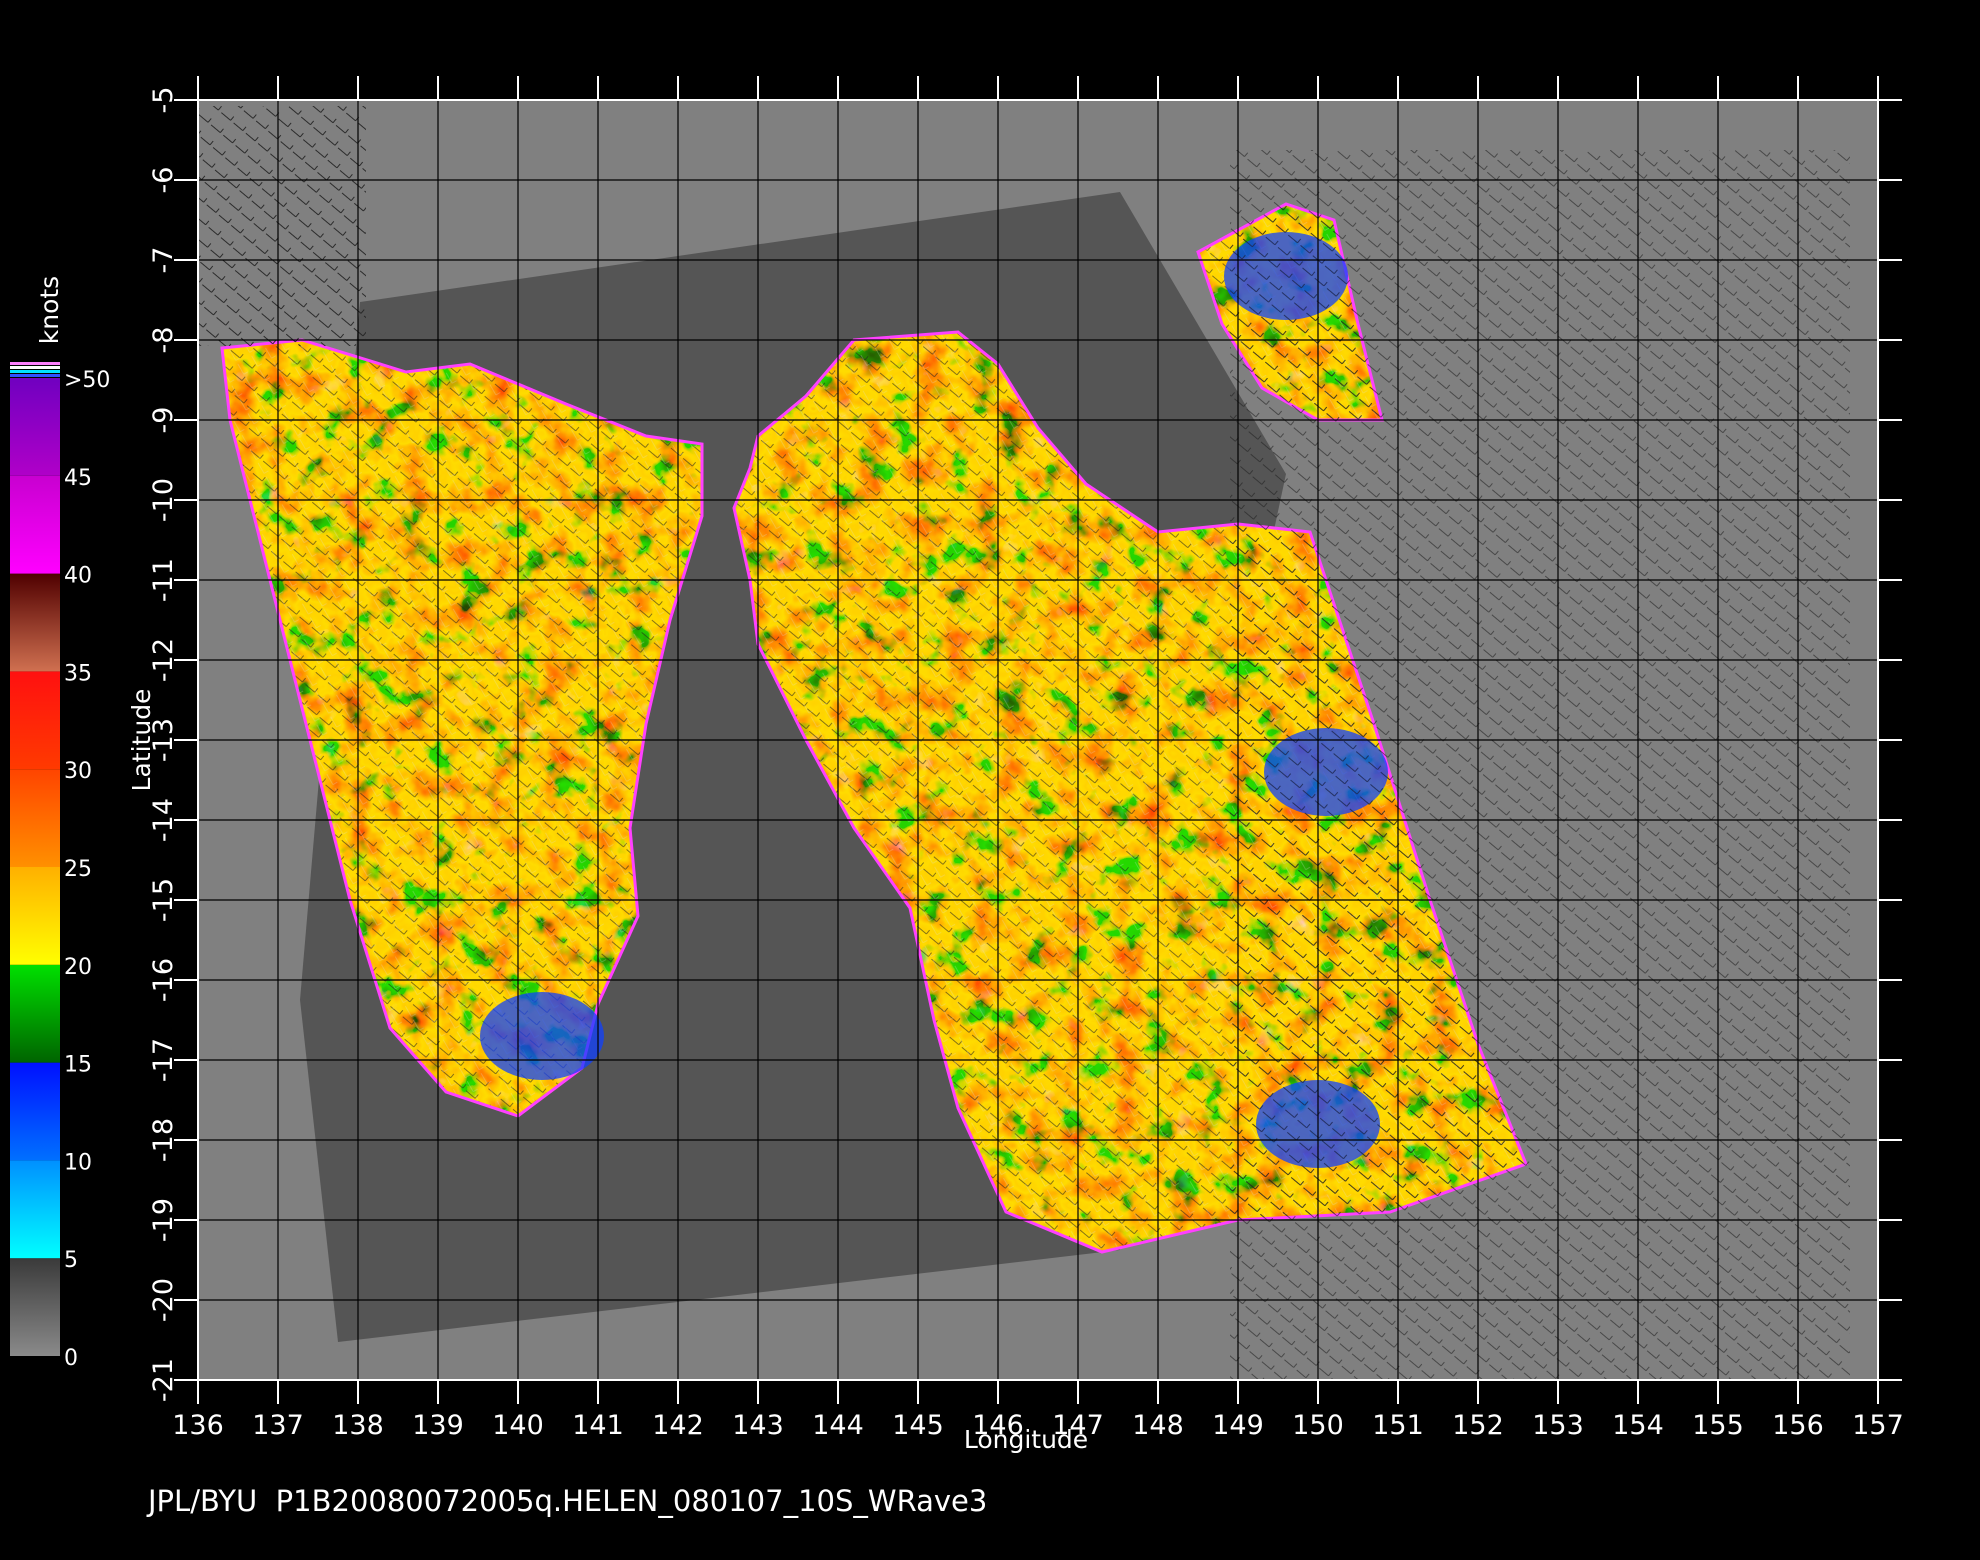 This screenshot has width=1980, height=1560. Describe the element at coordinates (163, 100) in the screenshot. I see `y-tick-label: -5` at that location.